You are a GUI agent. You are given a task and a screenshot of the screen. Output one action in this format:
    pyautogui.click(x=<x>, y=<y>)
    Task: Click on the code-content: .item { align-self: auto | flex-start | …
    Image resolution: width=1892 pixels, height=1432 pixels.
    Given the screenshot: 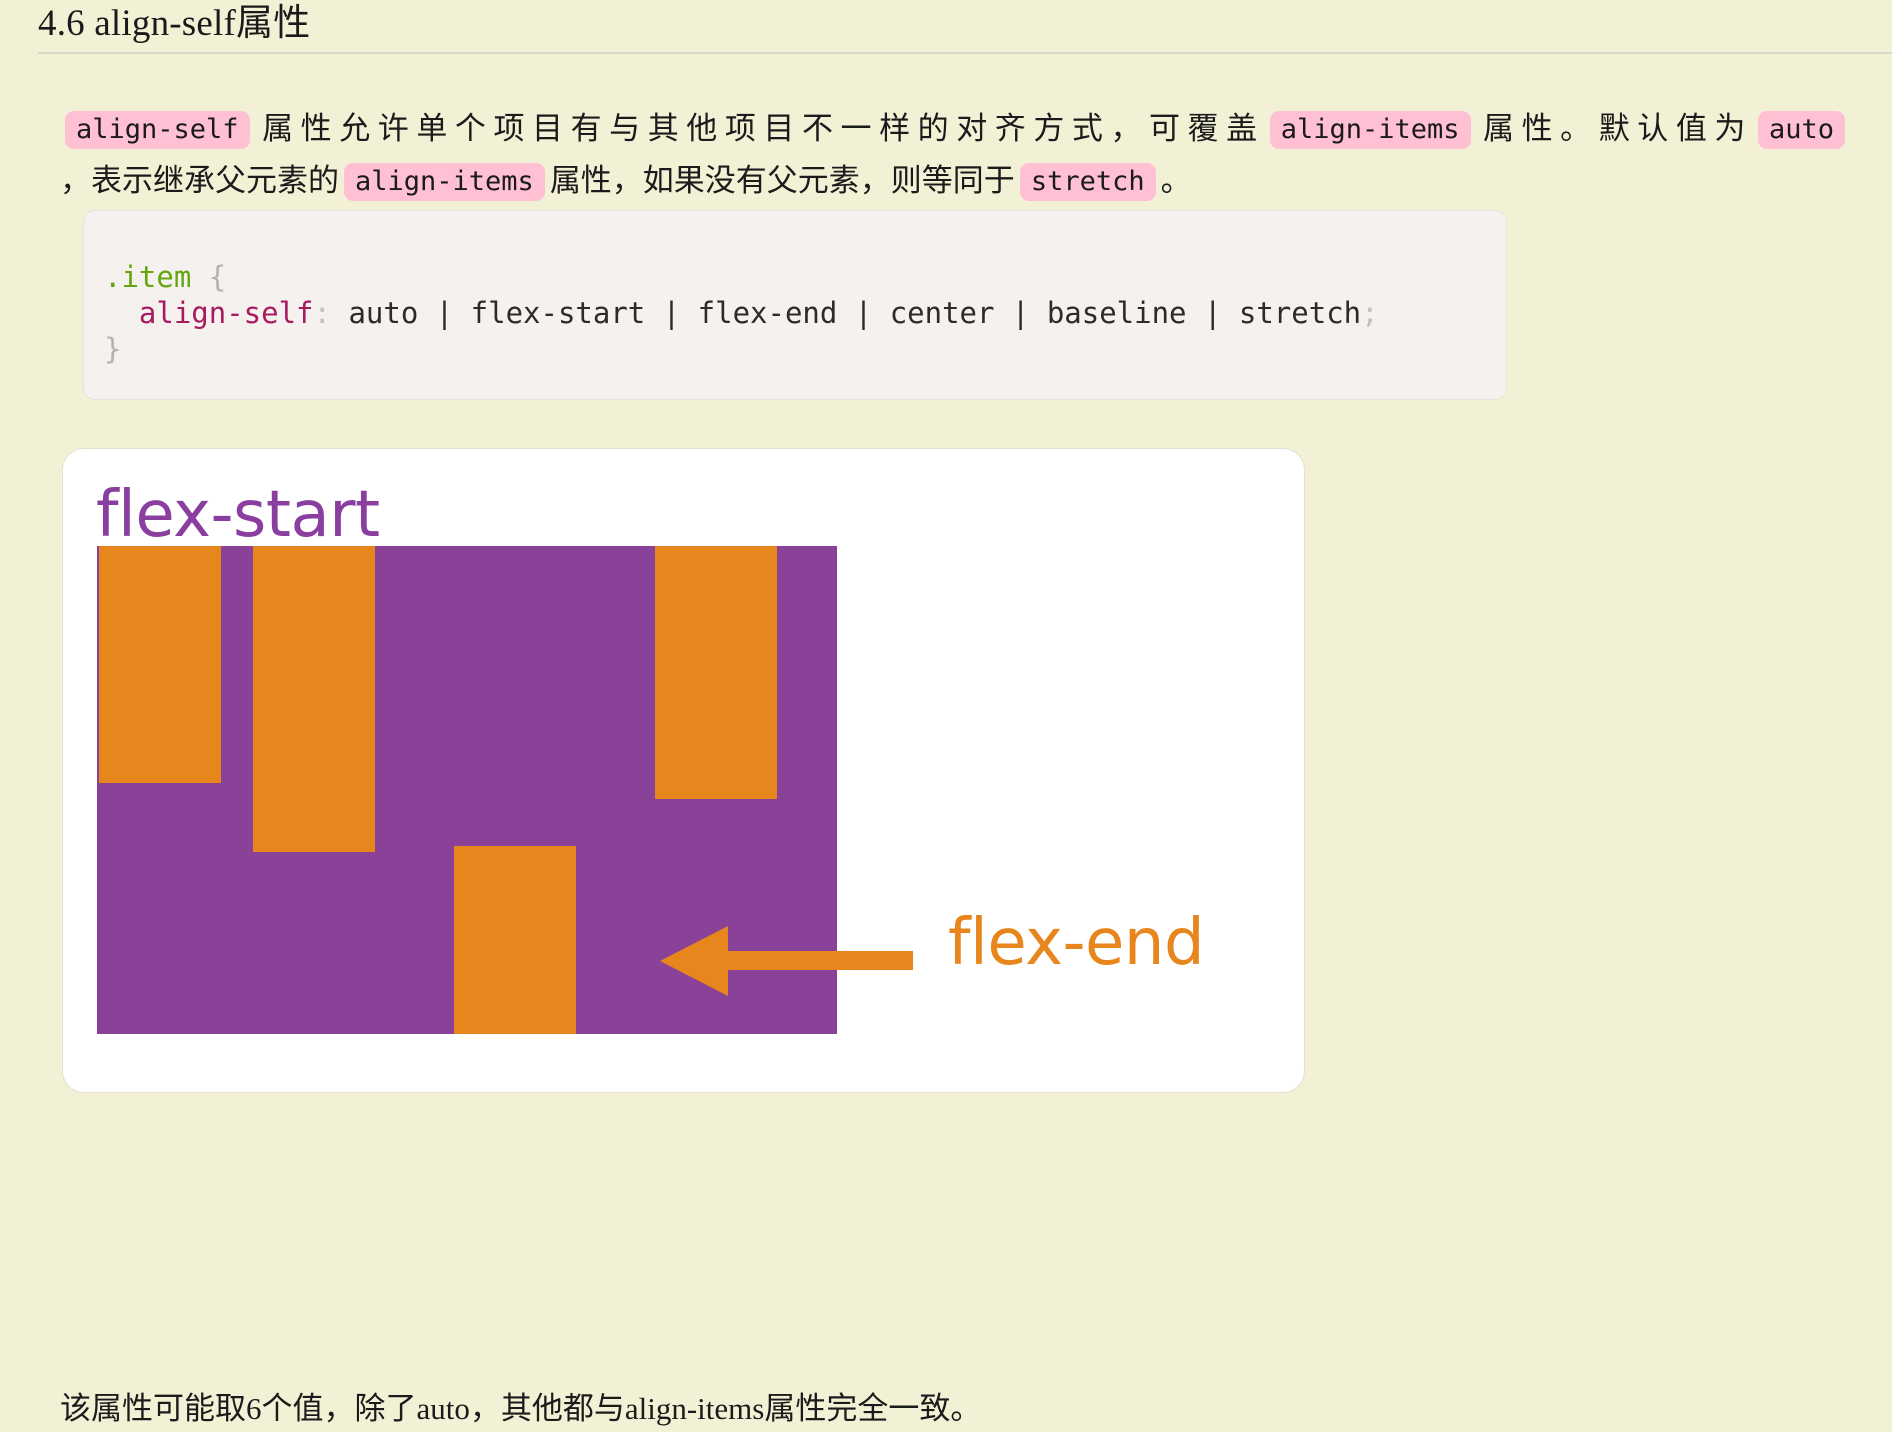 What is the action you would take?
    pyautogui.click(x=805, y=313)
    